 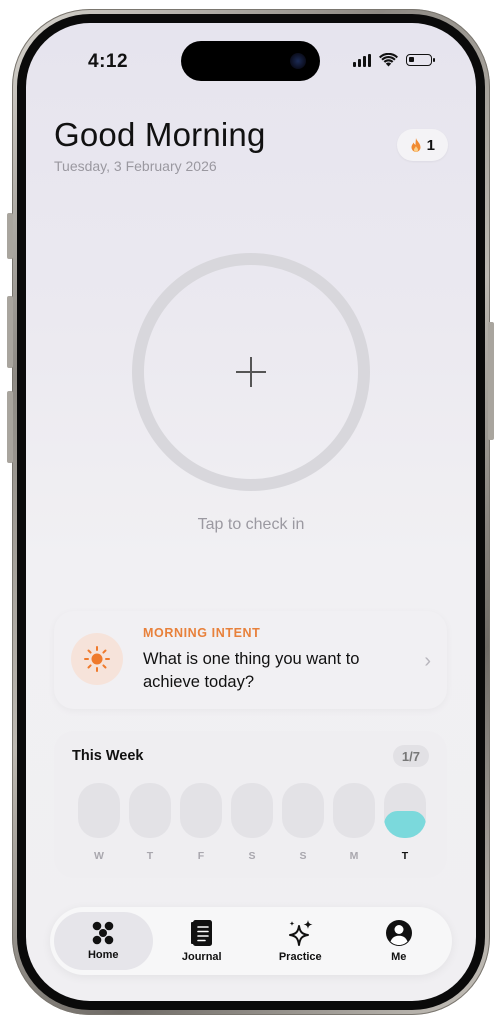 I want to click on week-progress-badge: 1/7, so click(x=410, y=756).